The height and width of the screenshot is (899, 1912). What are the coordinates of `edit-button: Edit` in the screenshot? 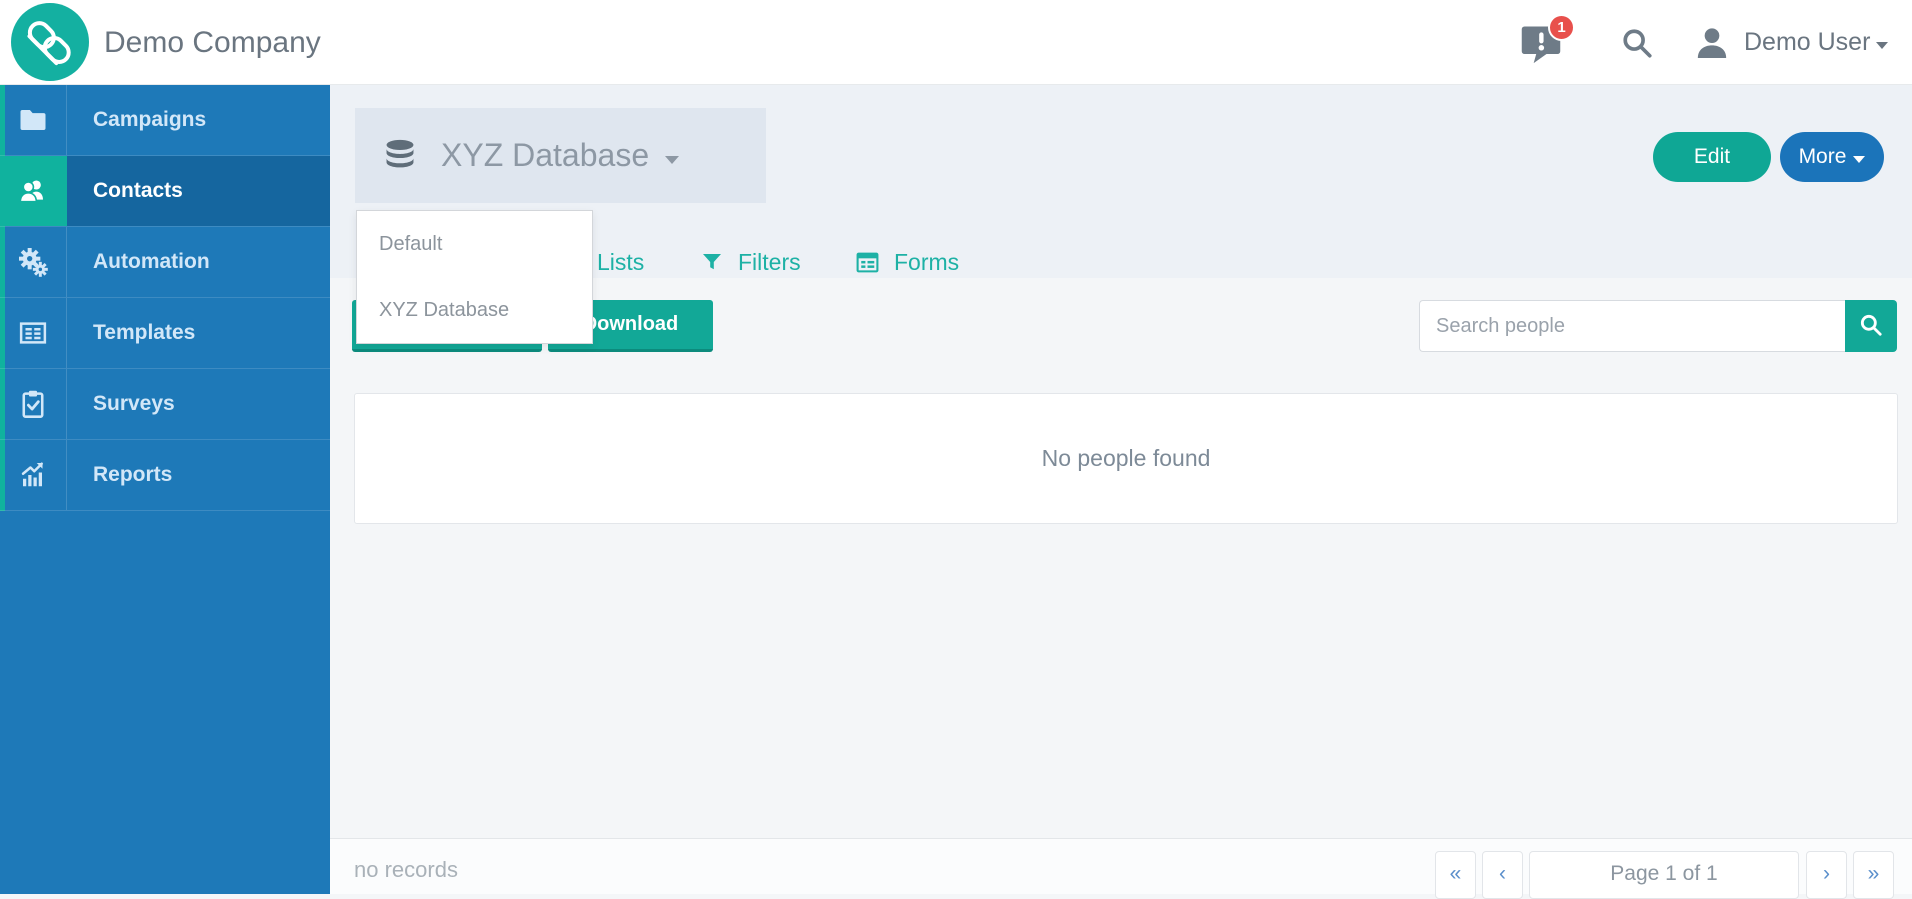 It's located at (1712, 157).